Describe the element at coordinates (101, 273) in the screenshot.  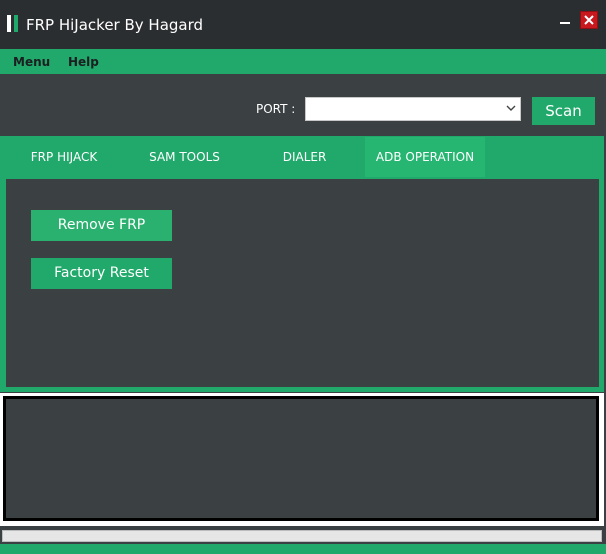
I see `factory-reset-button: Factory Reset` at that location.